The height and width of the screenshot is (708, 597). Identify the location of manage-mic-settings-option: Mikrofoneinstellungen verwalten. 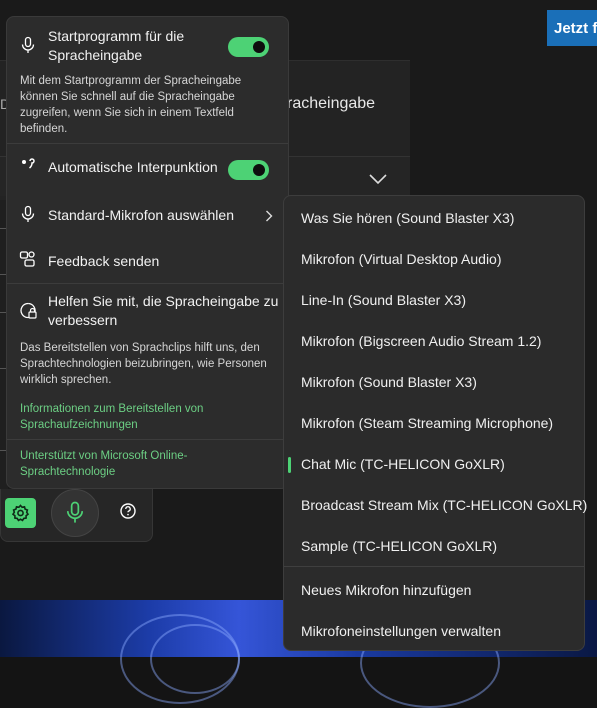
(434, 631).